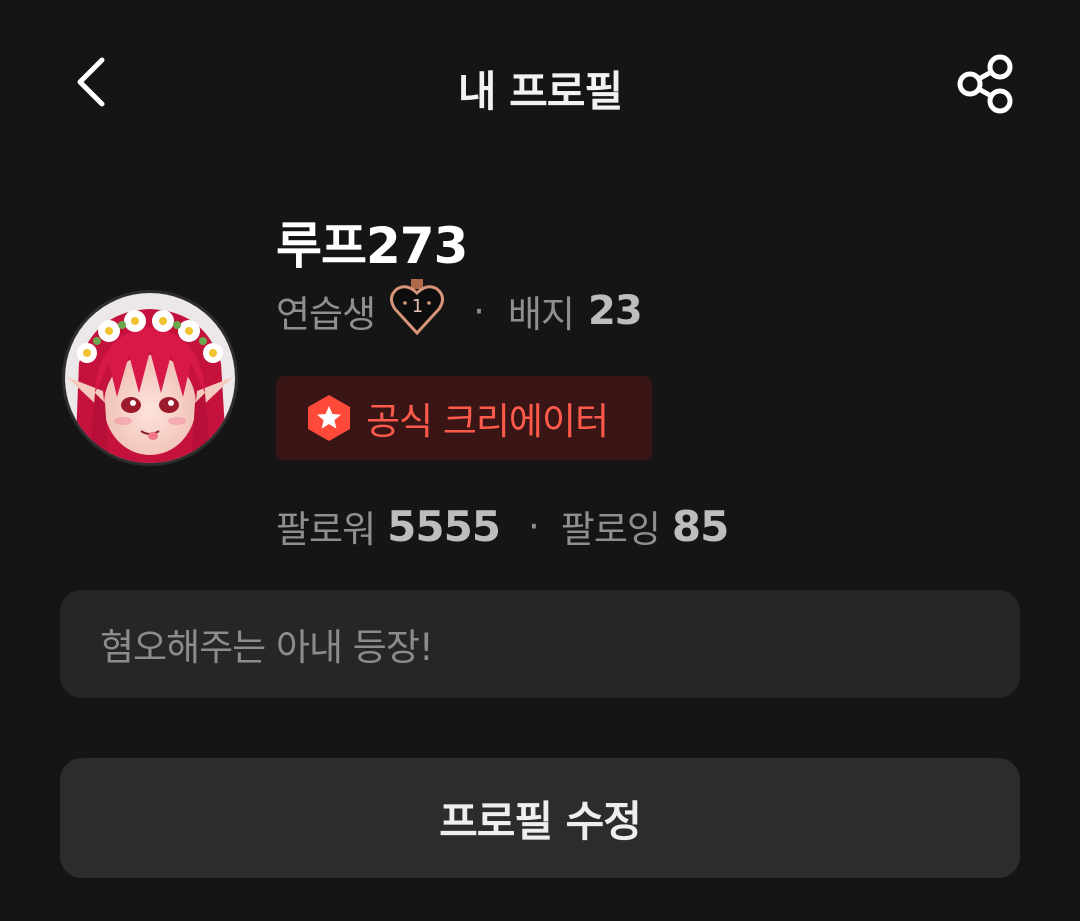  I want to click on bio-box: 혐오해주는 아내 등장!, so click(540, 644).